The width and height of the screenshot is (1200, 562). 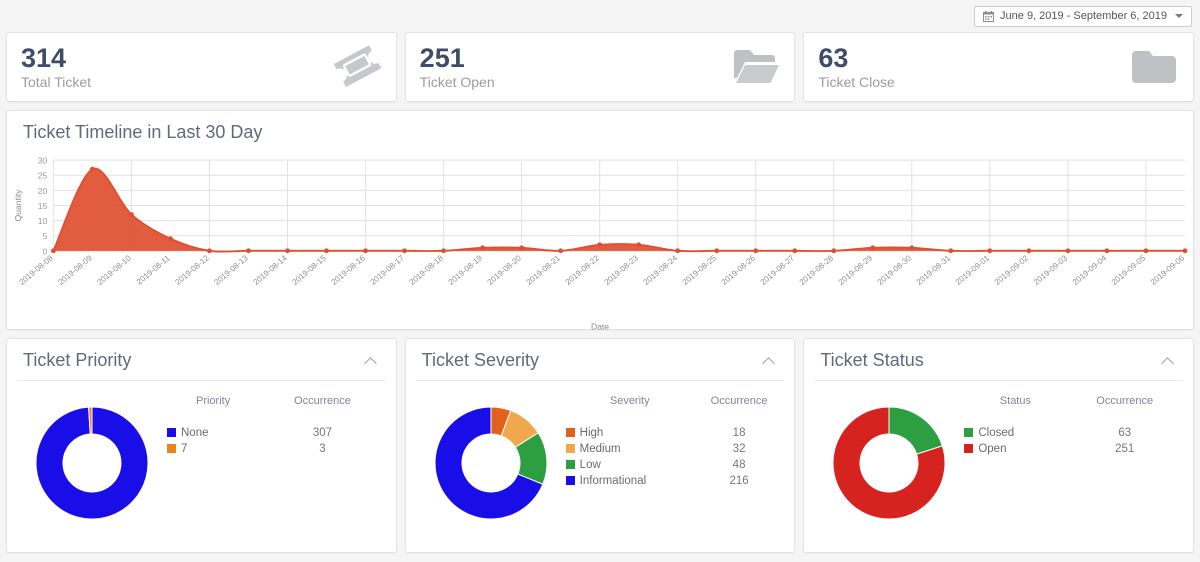 What do you see at coordinates (1129, 270) in the screenshot?
I see `x-axis-tick-label: 2019-09-05` at bounding box center [1129, 270].